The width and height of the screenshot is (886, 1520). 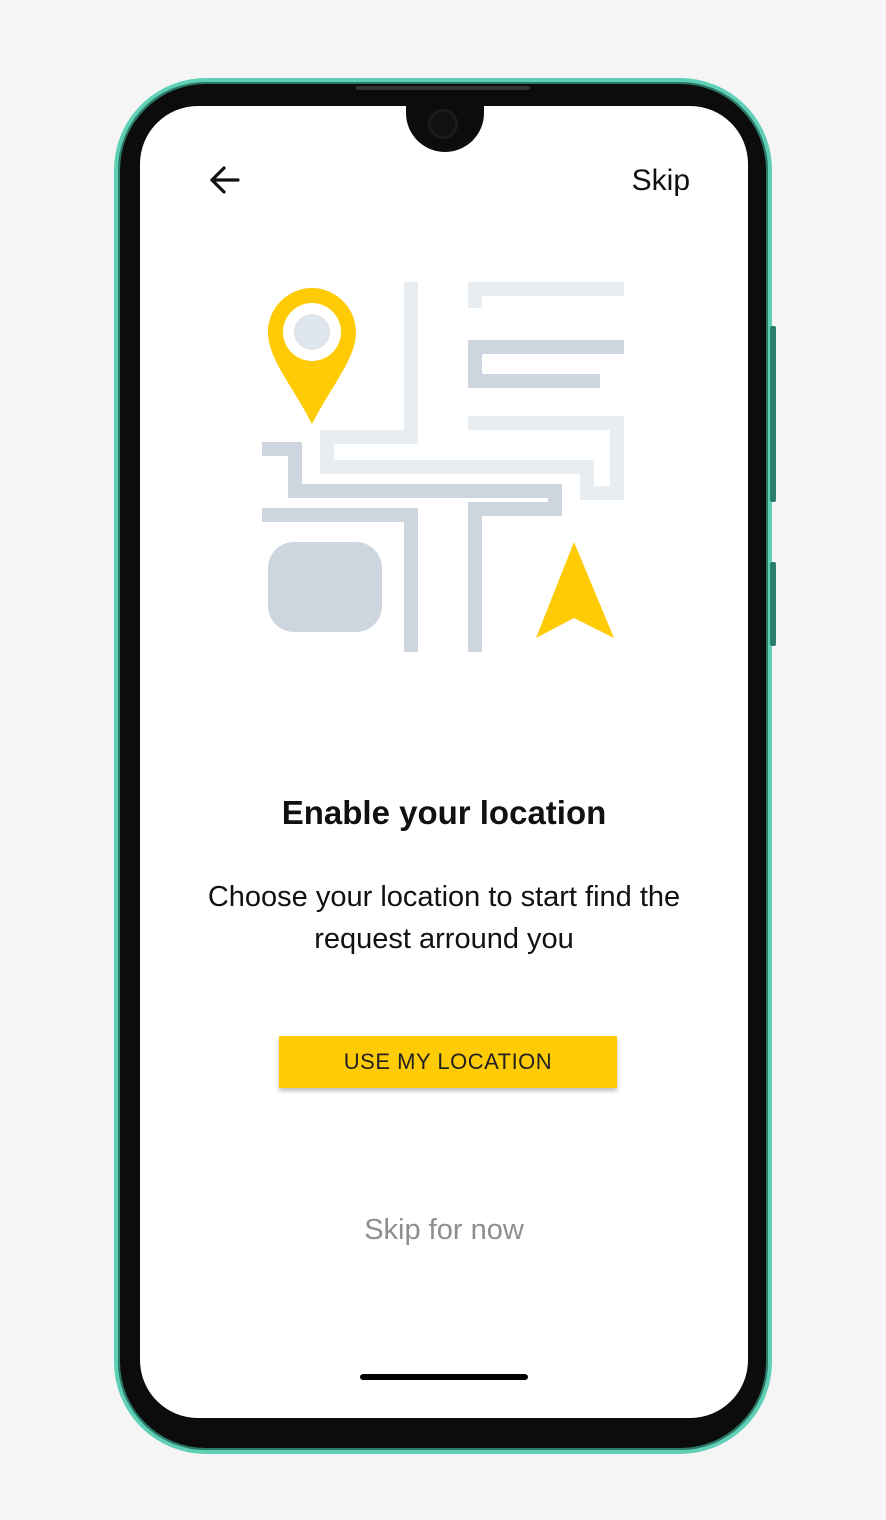 What do you see at coordinates (472, 391) in the screenshot?
I see `light-roads` at bounding box center [472, 391].